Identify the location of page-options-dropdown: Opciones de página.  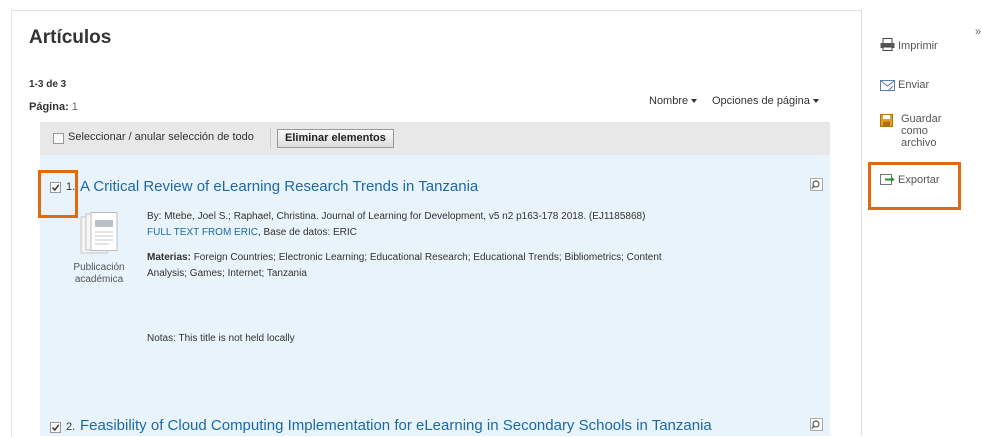
(765, 101).